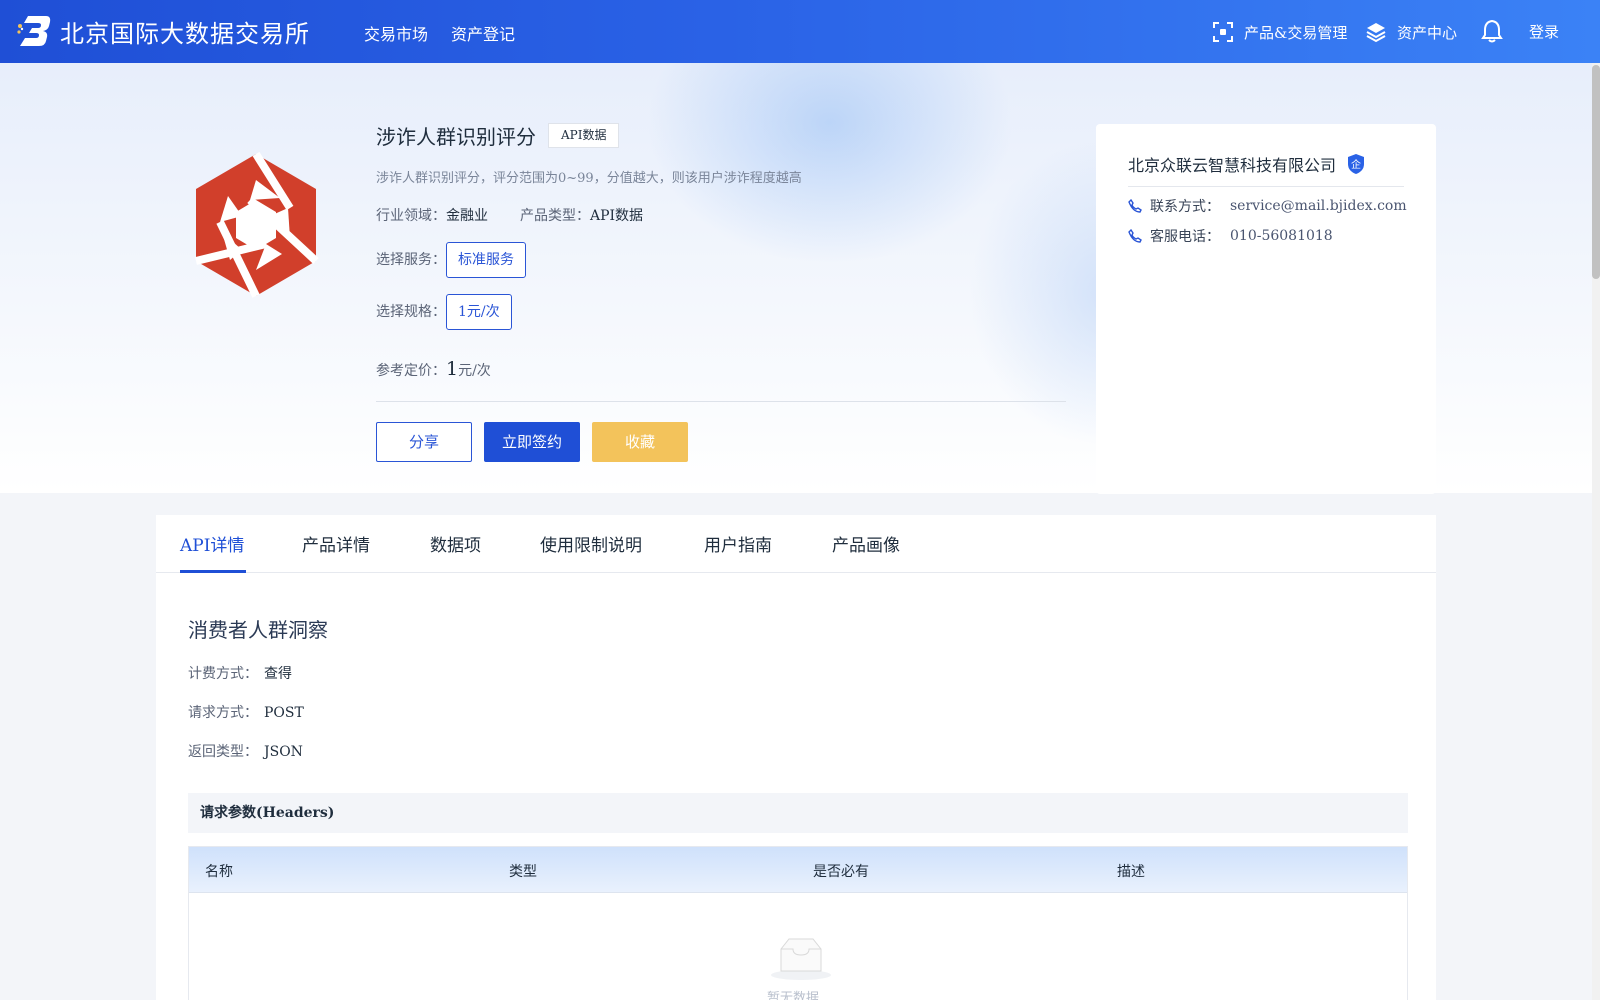 The height and width of the screenshot is (1000, 1600). What do you see at coordinates (223, 752) in the screenshot?
I see `return-label: 返回类型：` at bounding box center [223, 752].